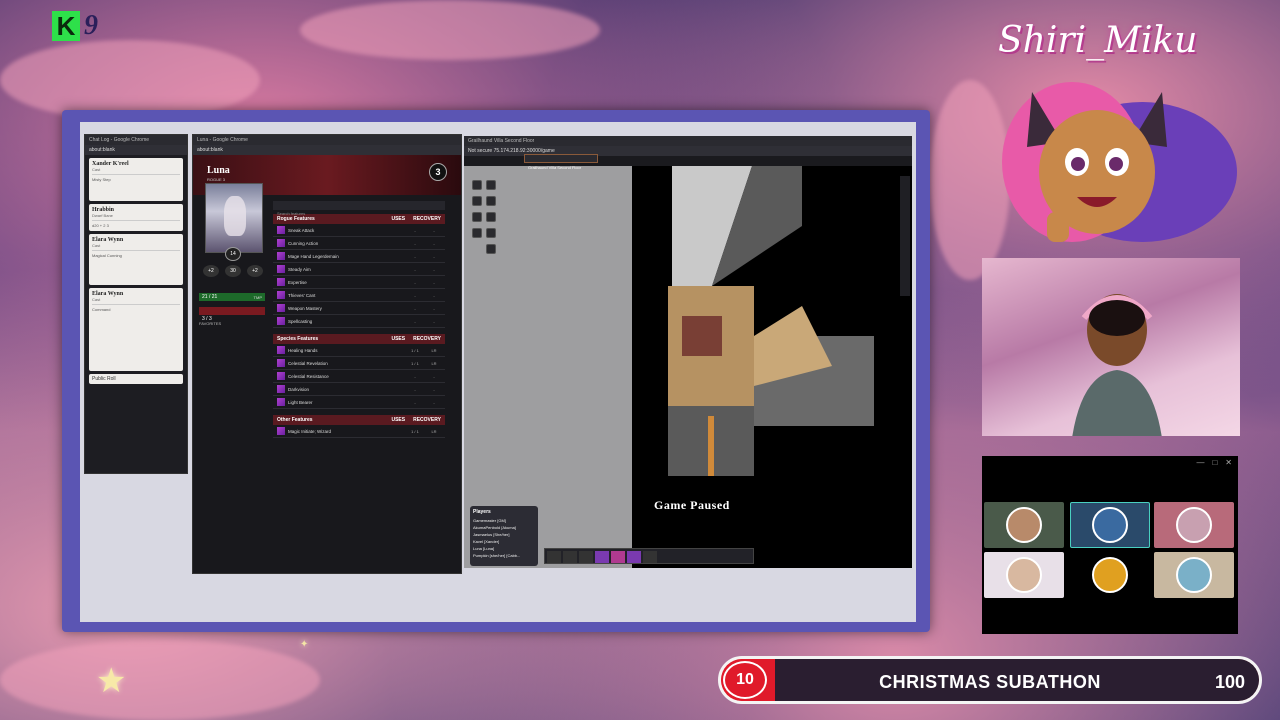  I want to click on feature-uses: 1 / 1, so click(415, 431).